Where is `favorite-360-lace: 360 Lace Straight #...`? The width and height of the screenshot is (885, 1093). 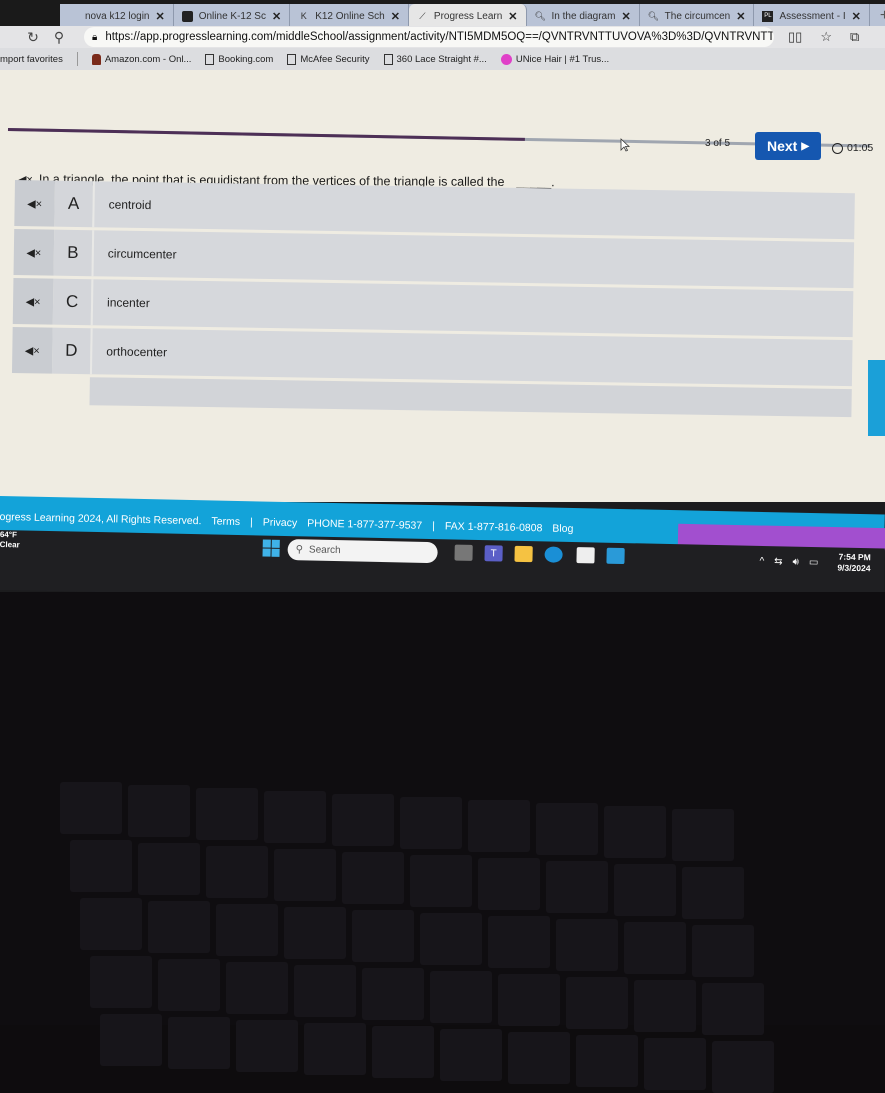
favorite-360-lace: 360 Lace Straight #... is located at coordinates (435, 59).